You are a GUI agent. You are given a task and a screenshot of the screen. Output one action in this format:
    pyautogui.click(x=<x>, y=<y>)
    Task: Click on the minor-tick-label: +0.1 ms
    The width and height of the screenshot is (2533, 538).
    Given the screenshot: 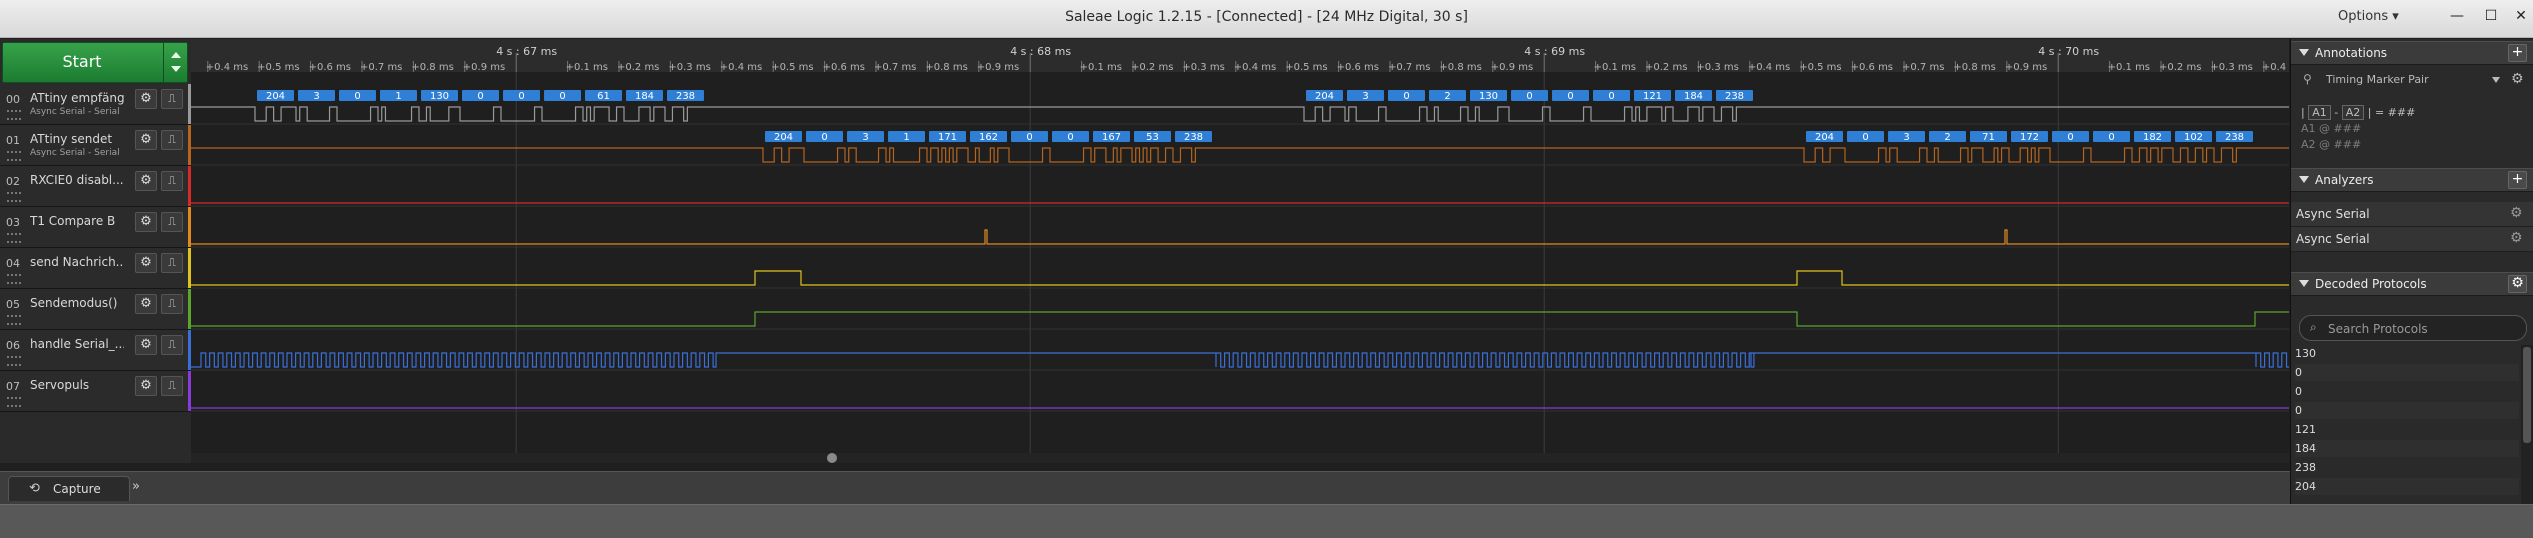 What is the action you would take?
    pyautogui.click(x=587, y=67)
    